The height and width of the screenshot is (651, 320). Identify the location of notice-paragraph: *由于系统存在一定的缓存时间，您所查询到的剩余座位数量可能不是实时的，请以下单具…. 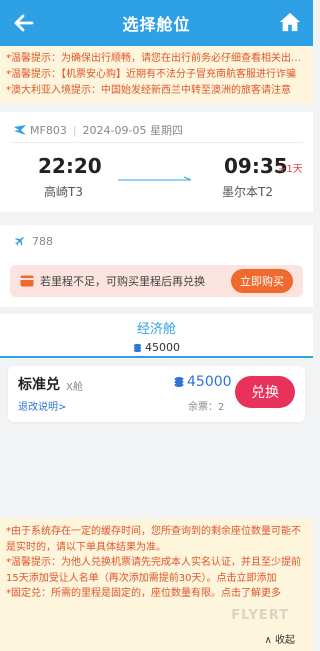
(153, 539).